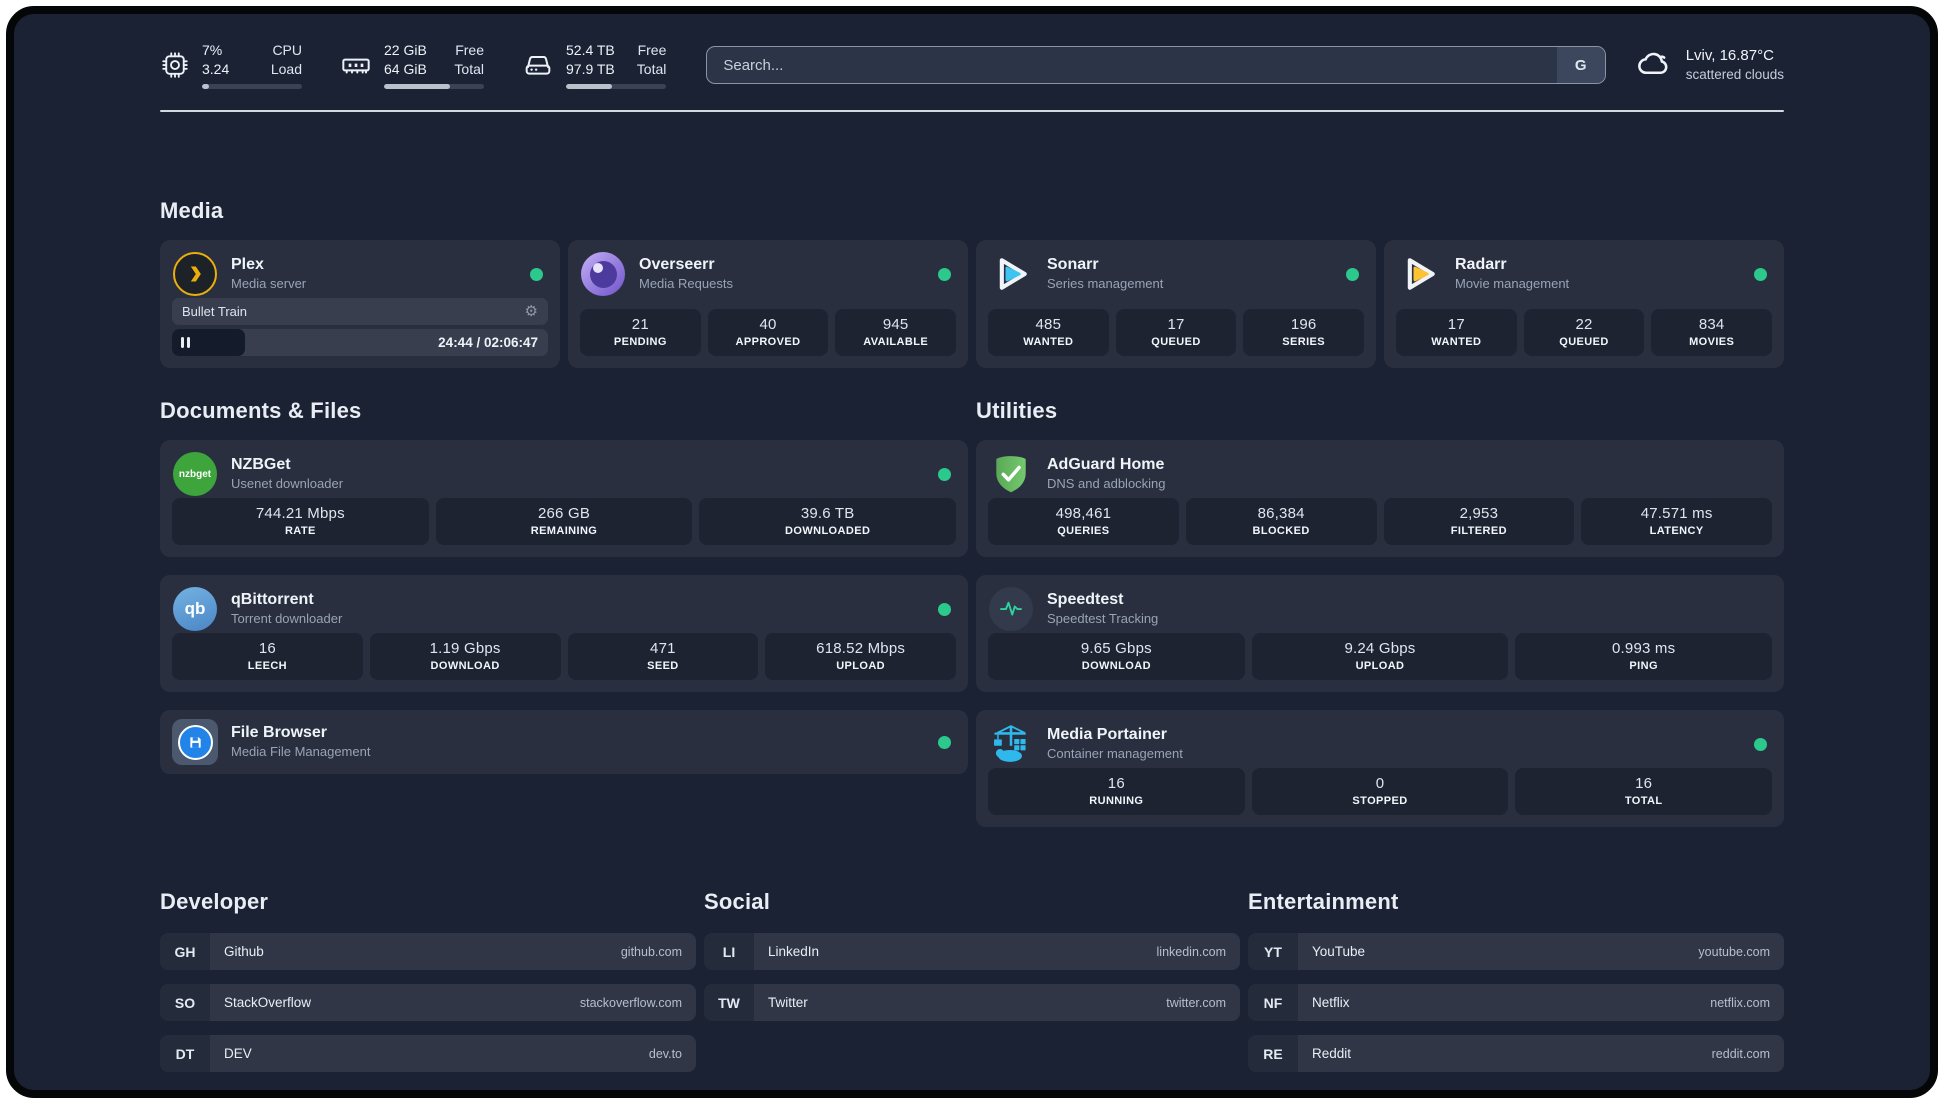 This screenshot has width=1944, height=1104. What do you see at coordinates (1516, 1053) in the screenshot?
I see `bookmark-reddit: RE Reddit reddit.com` at bounding box center [1516, 1053].